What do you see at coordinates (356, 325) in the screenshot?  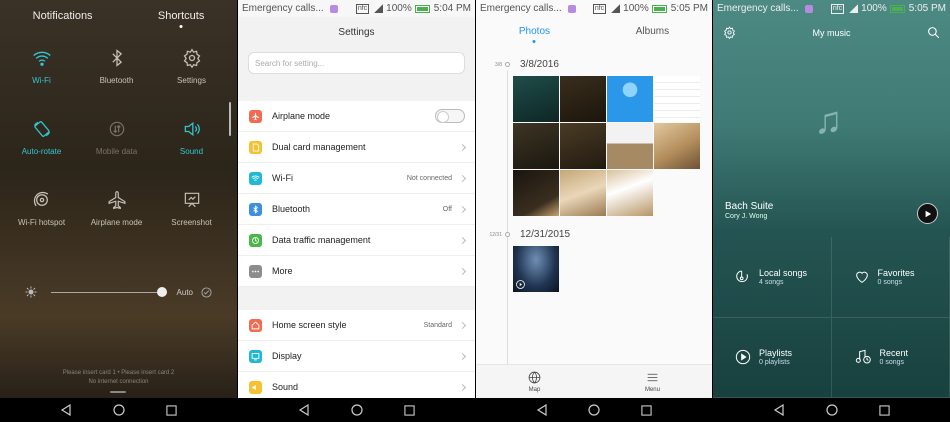 I see `settings-row-home-screen-style: Home screen style Standard` at bounding box center [356, 325].